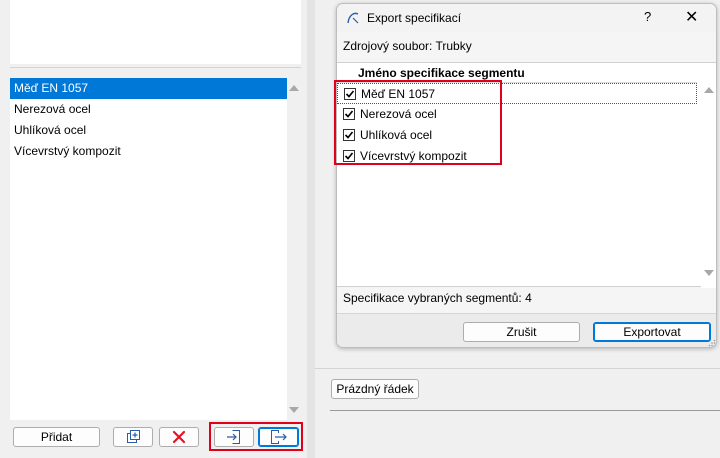  I want to click on dialog-titlebar: Export specifikací ? ✕, so click(526, 18).